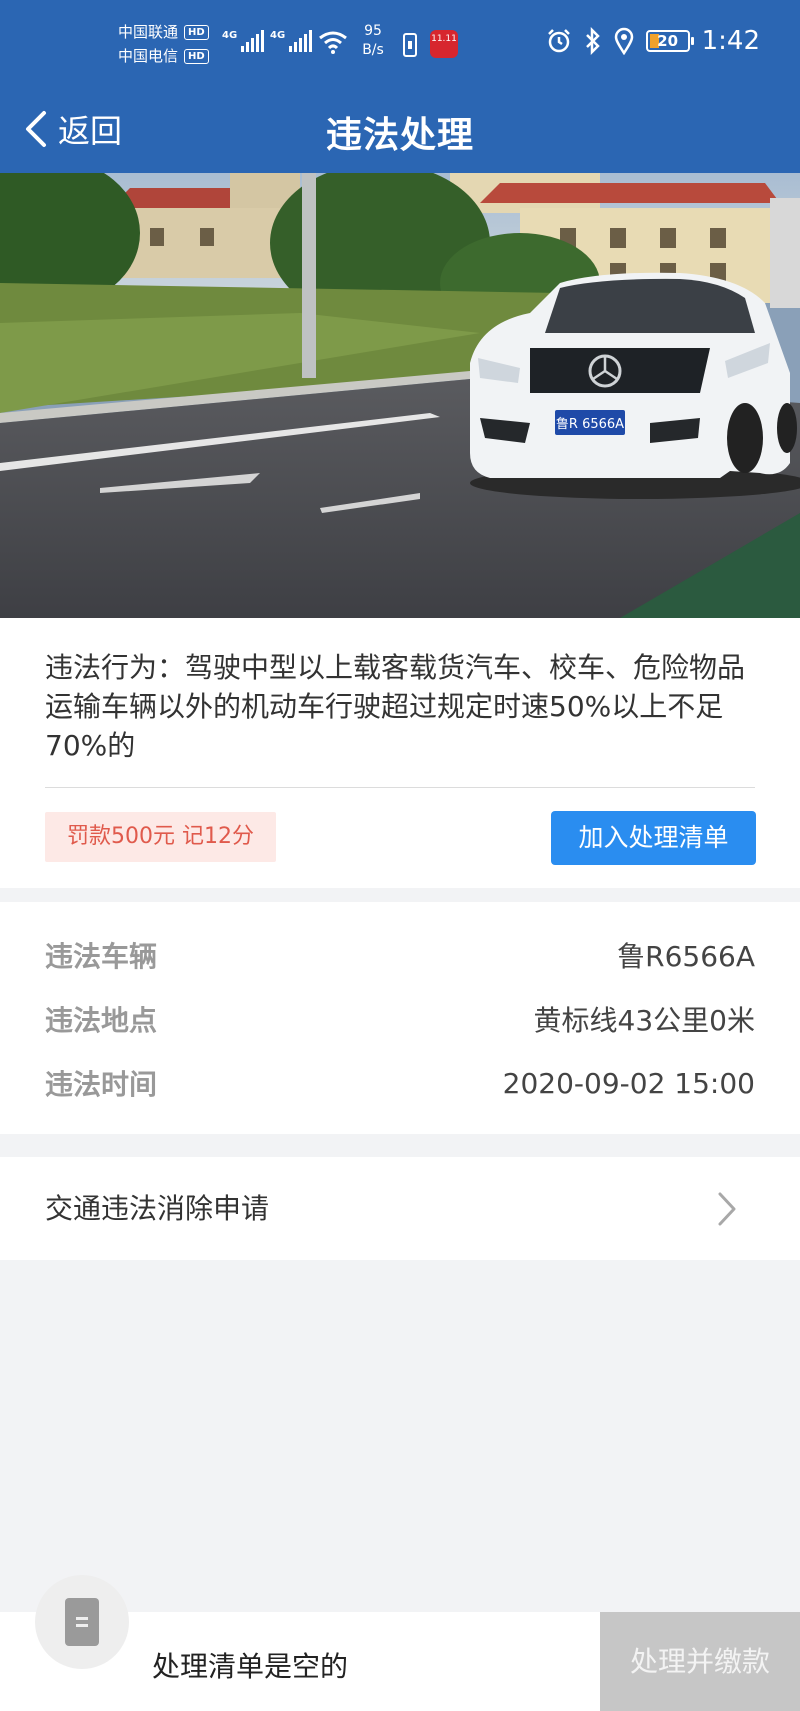 This screenshot has height=1711, width=800. I want to click on clock: 1:42, so click(730, 41).